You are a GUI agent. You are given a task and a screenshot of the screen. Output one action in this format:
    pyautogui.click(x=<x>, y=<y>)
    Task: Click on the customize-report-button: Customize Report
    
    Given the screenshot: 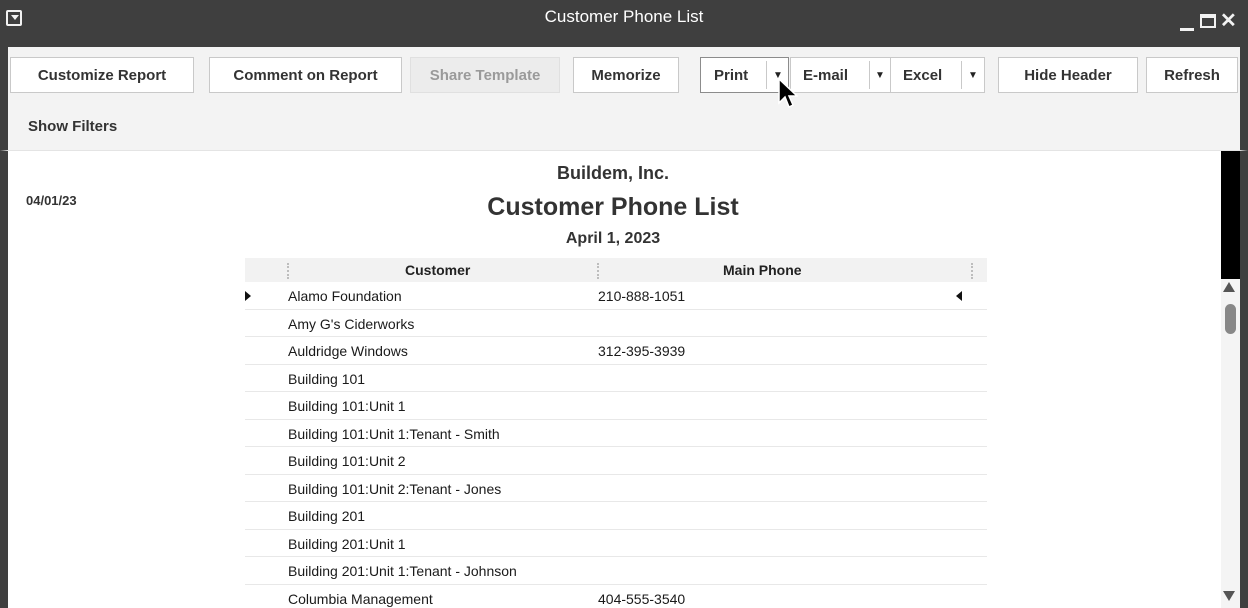 What is the action you would take?
    pyautogui.click(x=102, y=75)
    